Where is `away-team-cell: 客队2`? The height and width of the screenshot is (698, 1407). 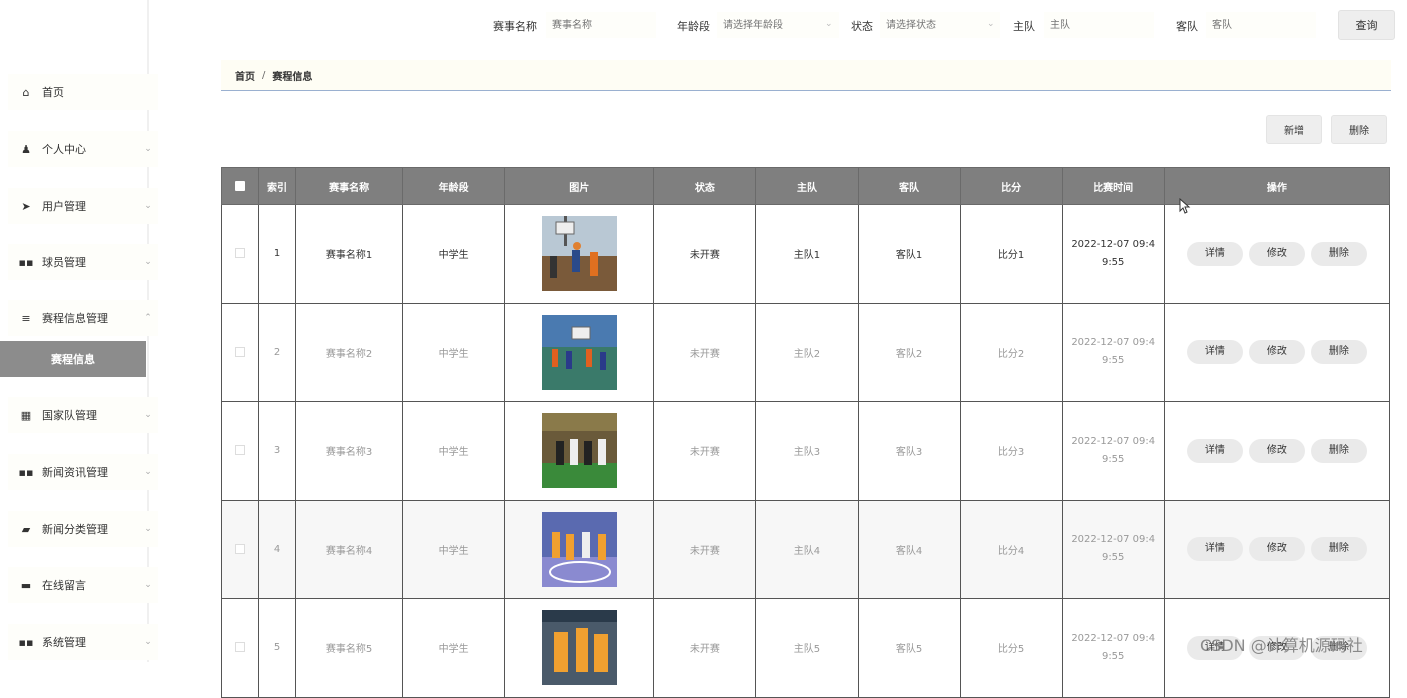
away-team-cell: 客队2 is located at coordinates (909, 352).